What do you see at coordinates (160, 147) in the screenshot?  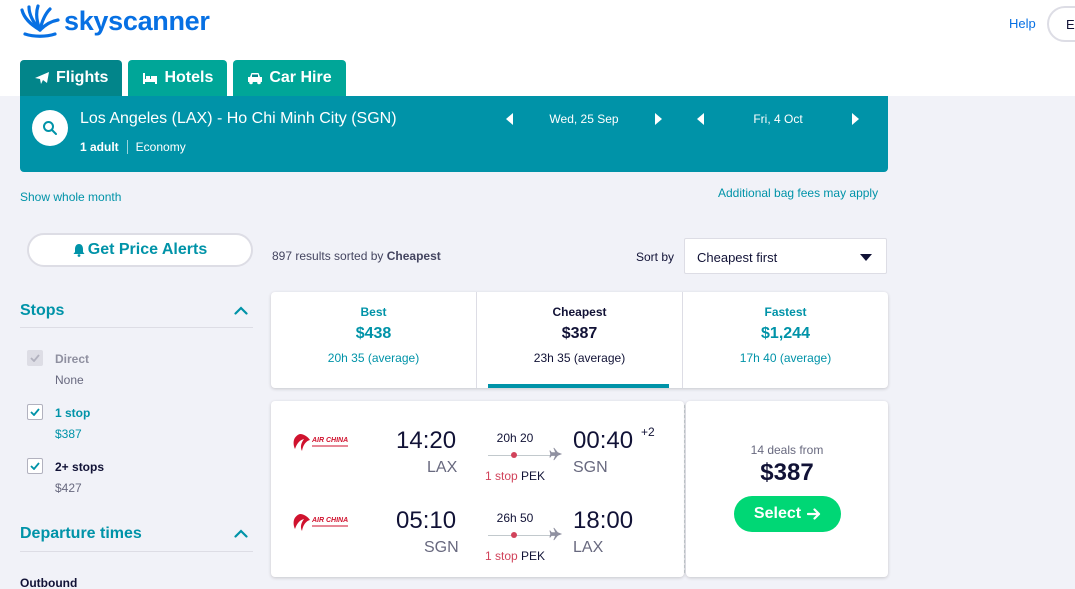 I see `cabin-class: Economy` at bounding box center [160, 147].